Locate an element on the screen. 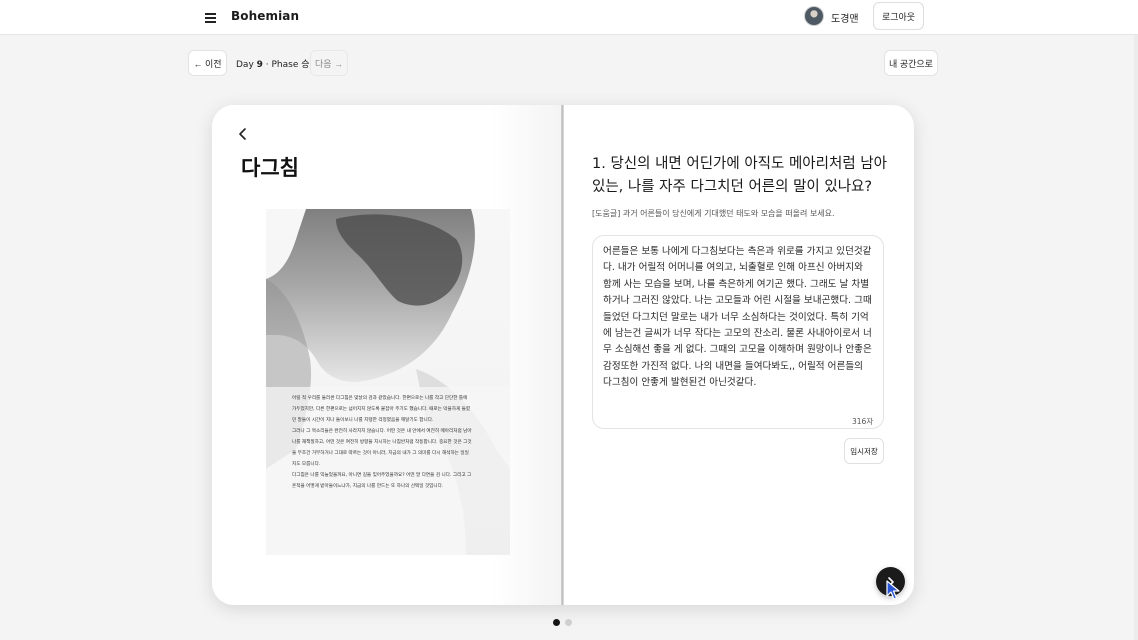  temp-save-button: 임시저장 is located at coordinates (864, 451).